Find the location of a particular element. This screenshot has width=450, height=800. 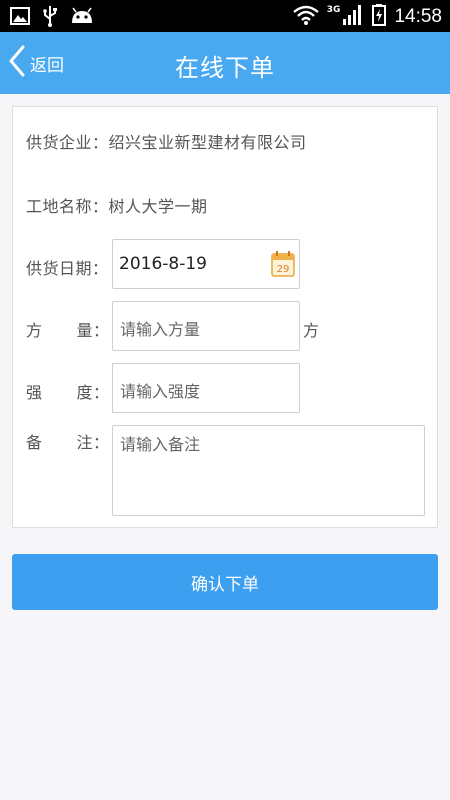

site-label: 工地名称： is located at coordinates (67, 206).